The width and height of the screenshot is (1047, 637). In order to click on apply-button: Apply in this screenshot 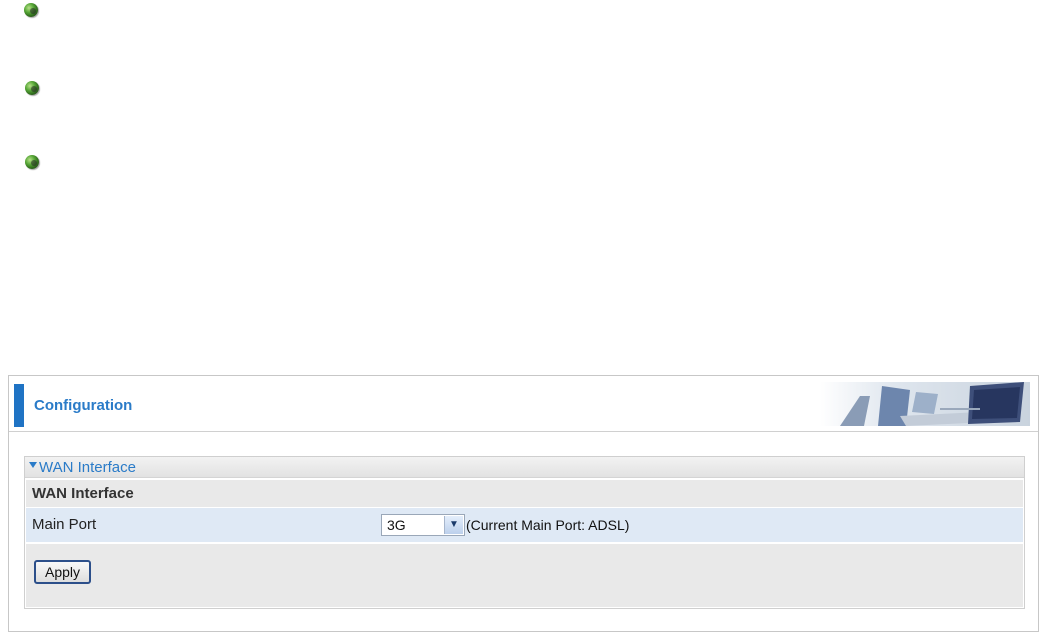, I will do `click(62, 572)`.